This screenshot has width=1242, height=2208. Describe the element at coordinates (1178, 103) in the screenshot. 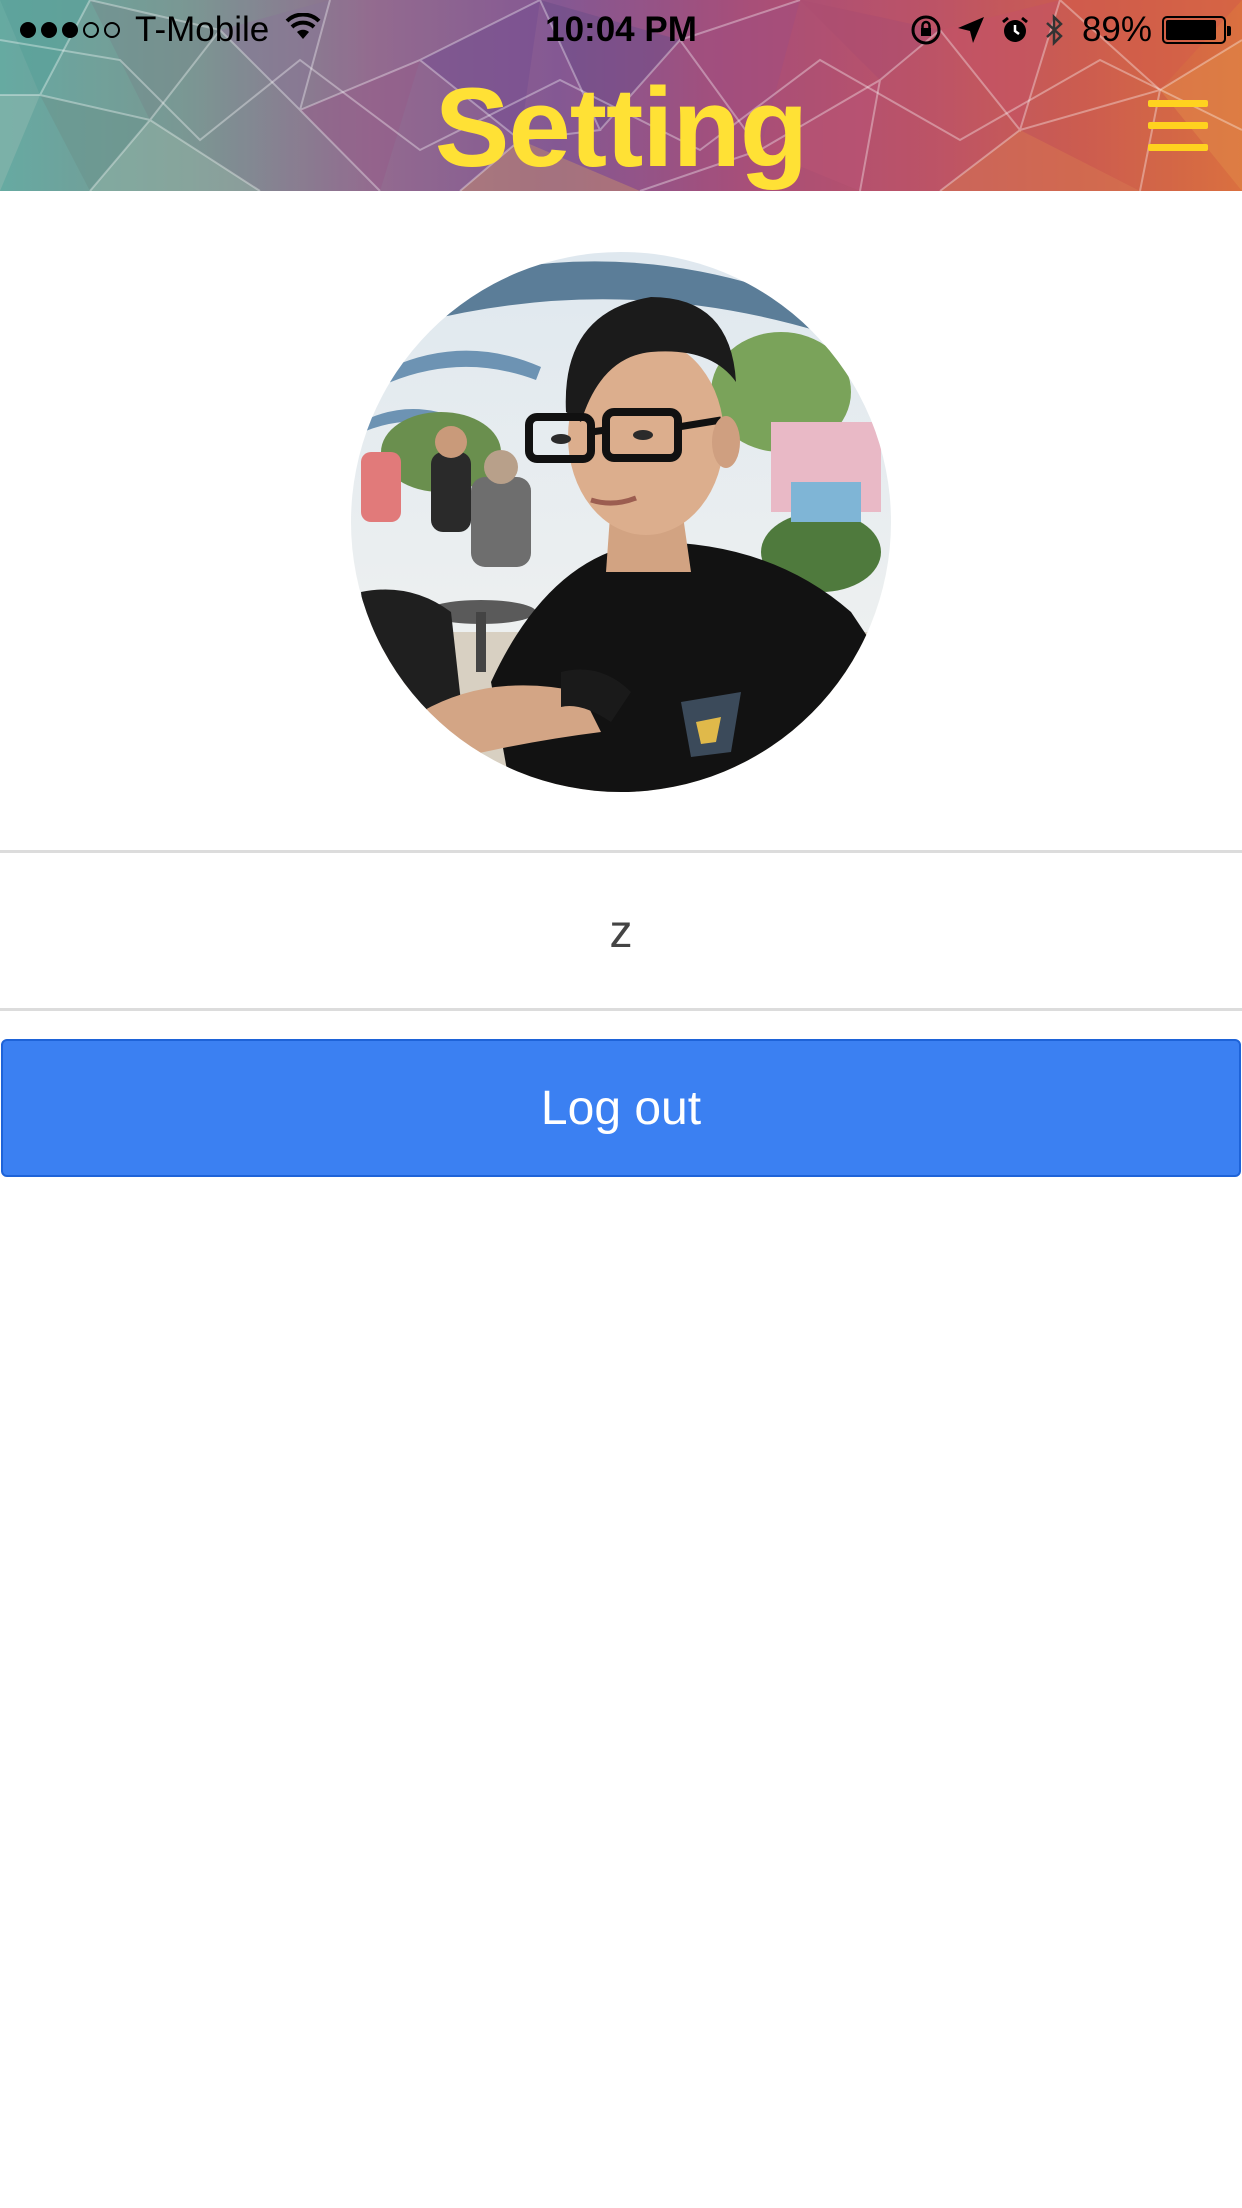

I see `menu-bar-top` at that location.